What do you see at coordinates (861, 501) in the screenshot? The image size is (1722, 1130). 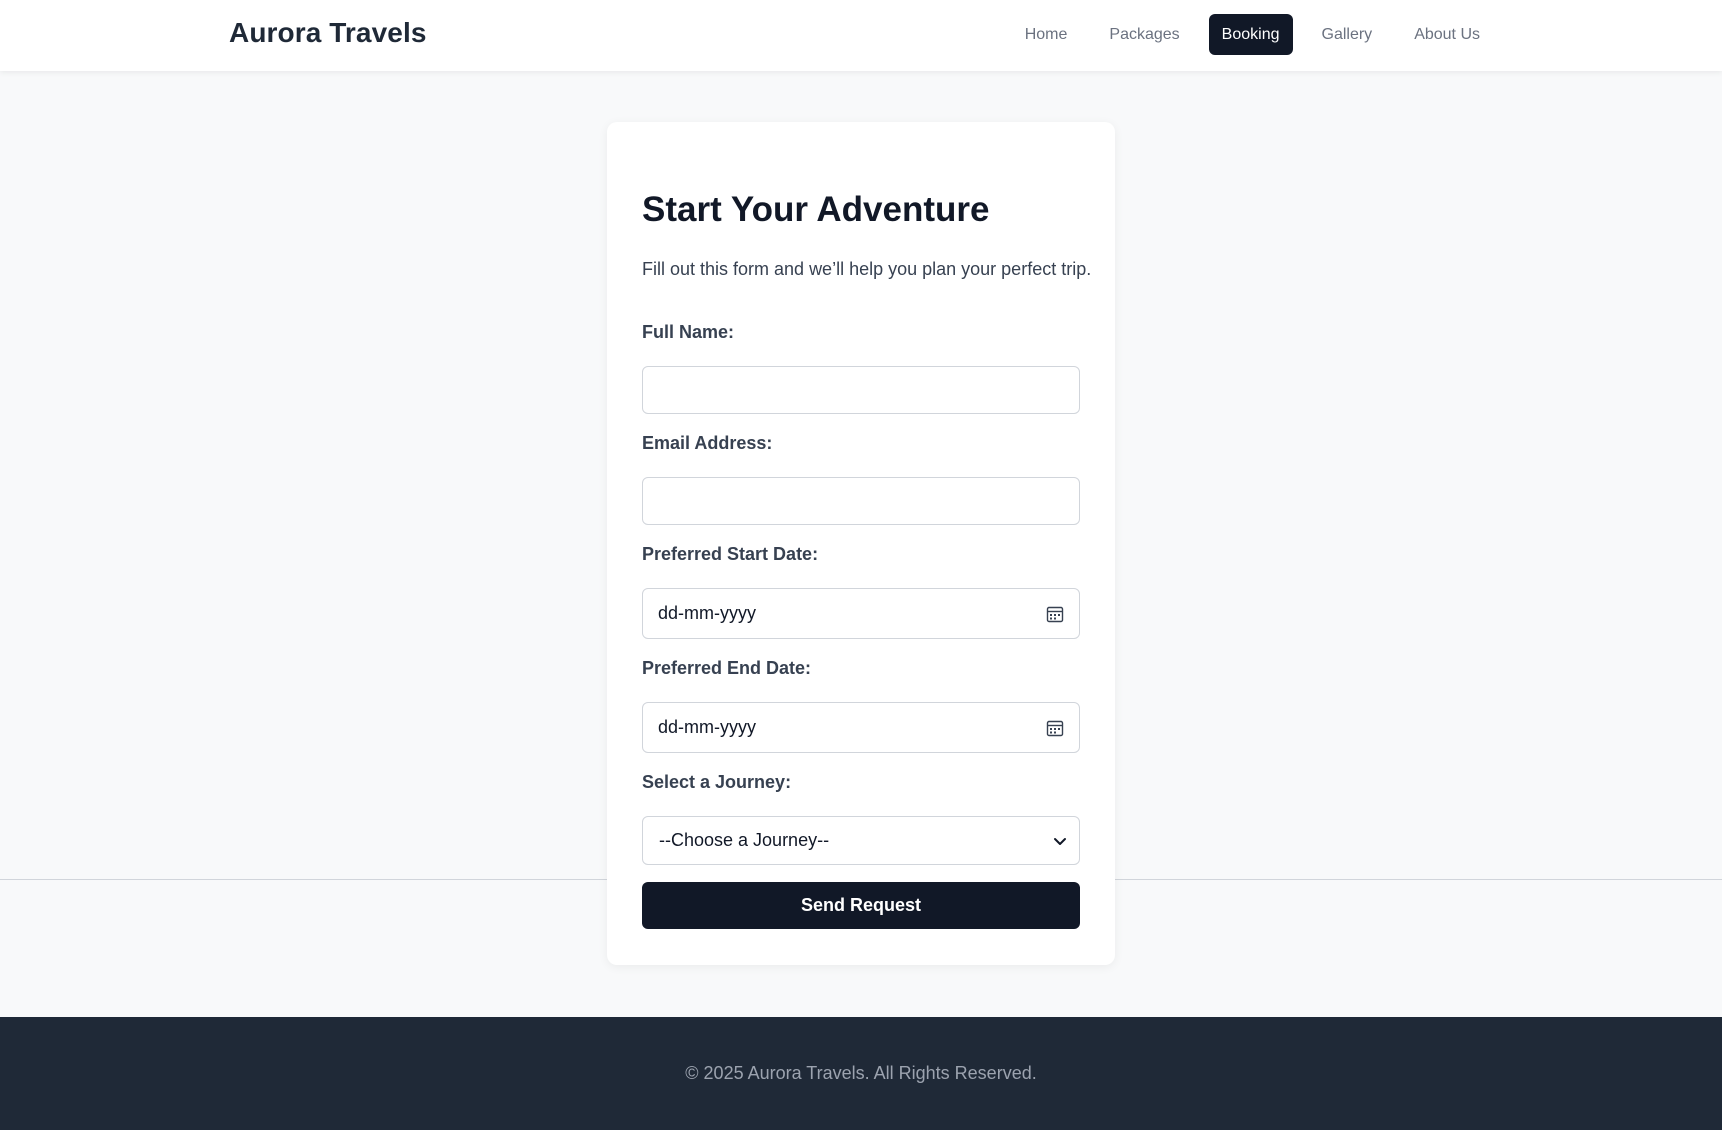 I see `email-input` at bounding box center [861, 501].